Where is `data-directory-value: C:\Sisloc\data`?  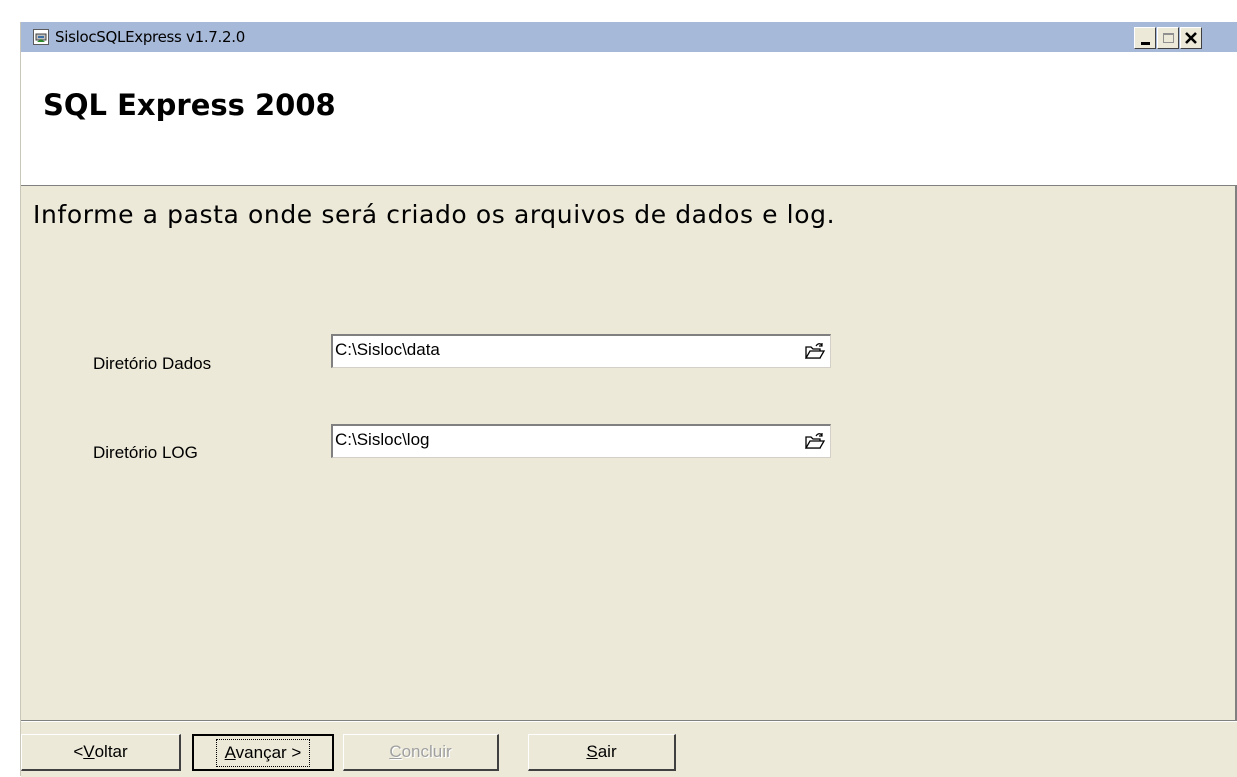
data-directory-value: C:\Sisloc\data is located at coordinates (387, 349).